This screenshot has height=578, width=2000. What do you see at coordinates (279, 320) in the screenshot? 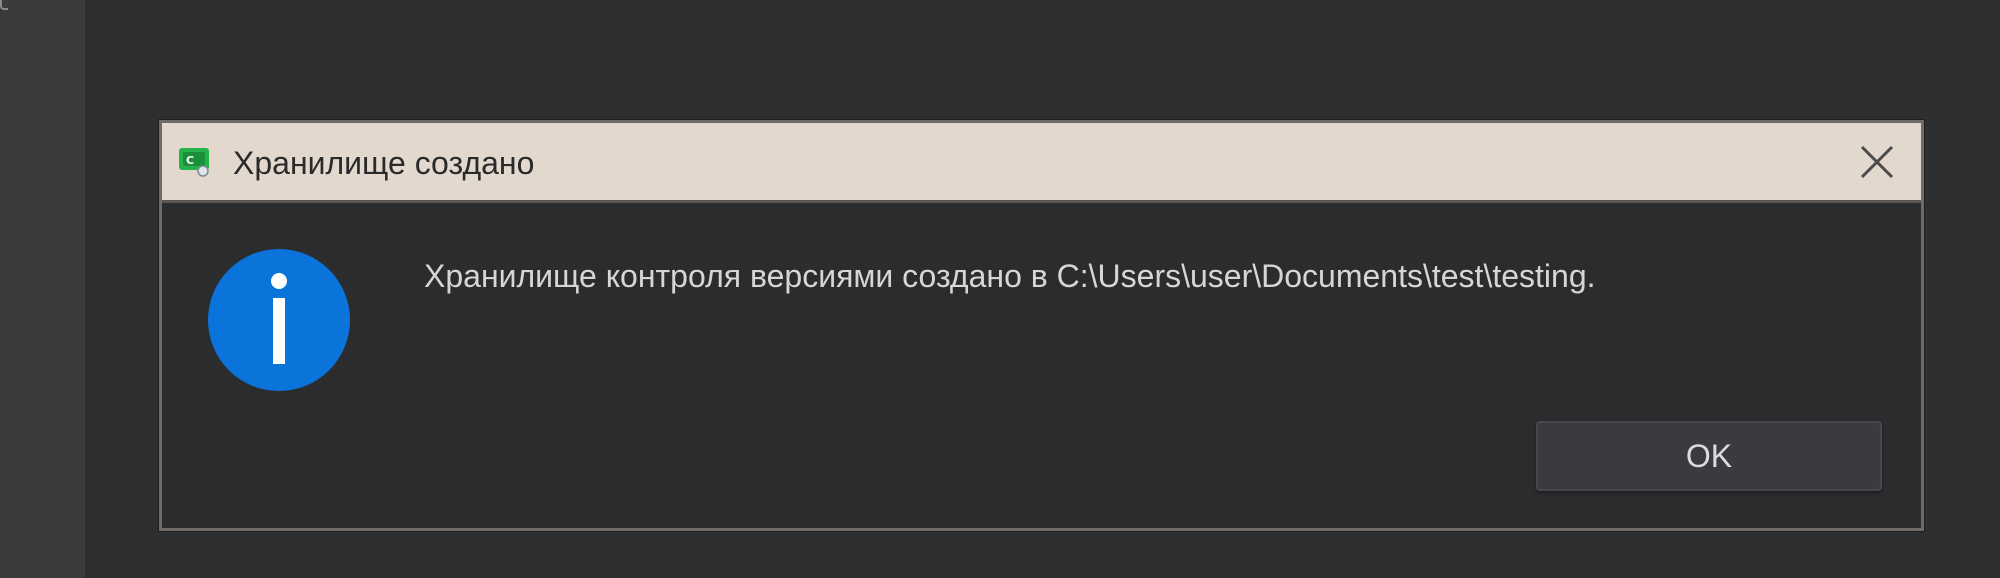
I see `info-icon` at bounding box center [279, 320].